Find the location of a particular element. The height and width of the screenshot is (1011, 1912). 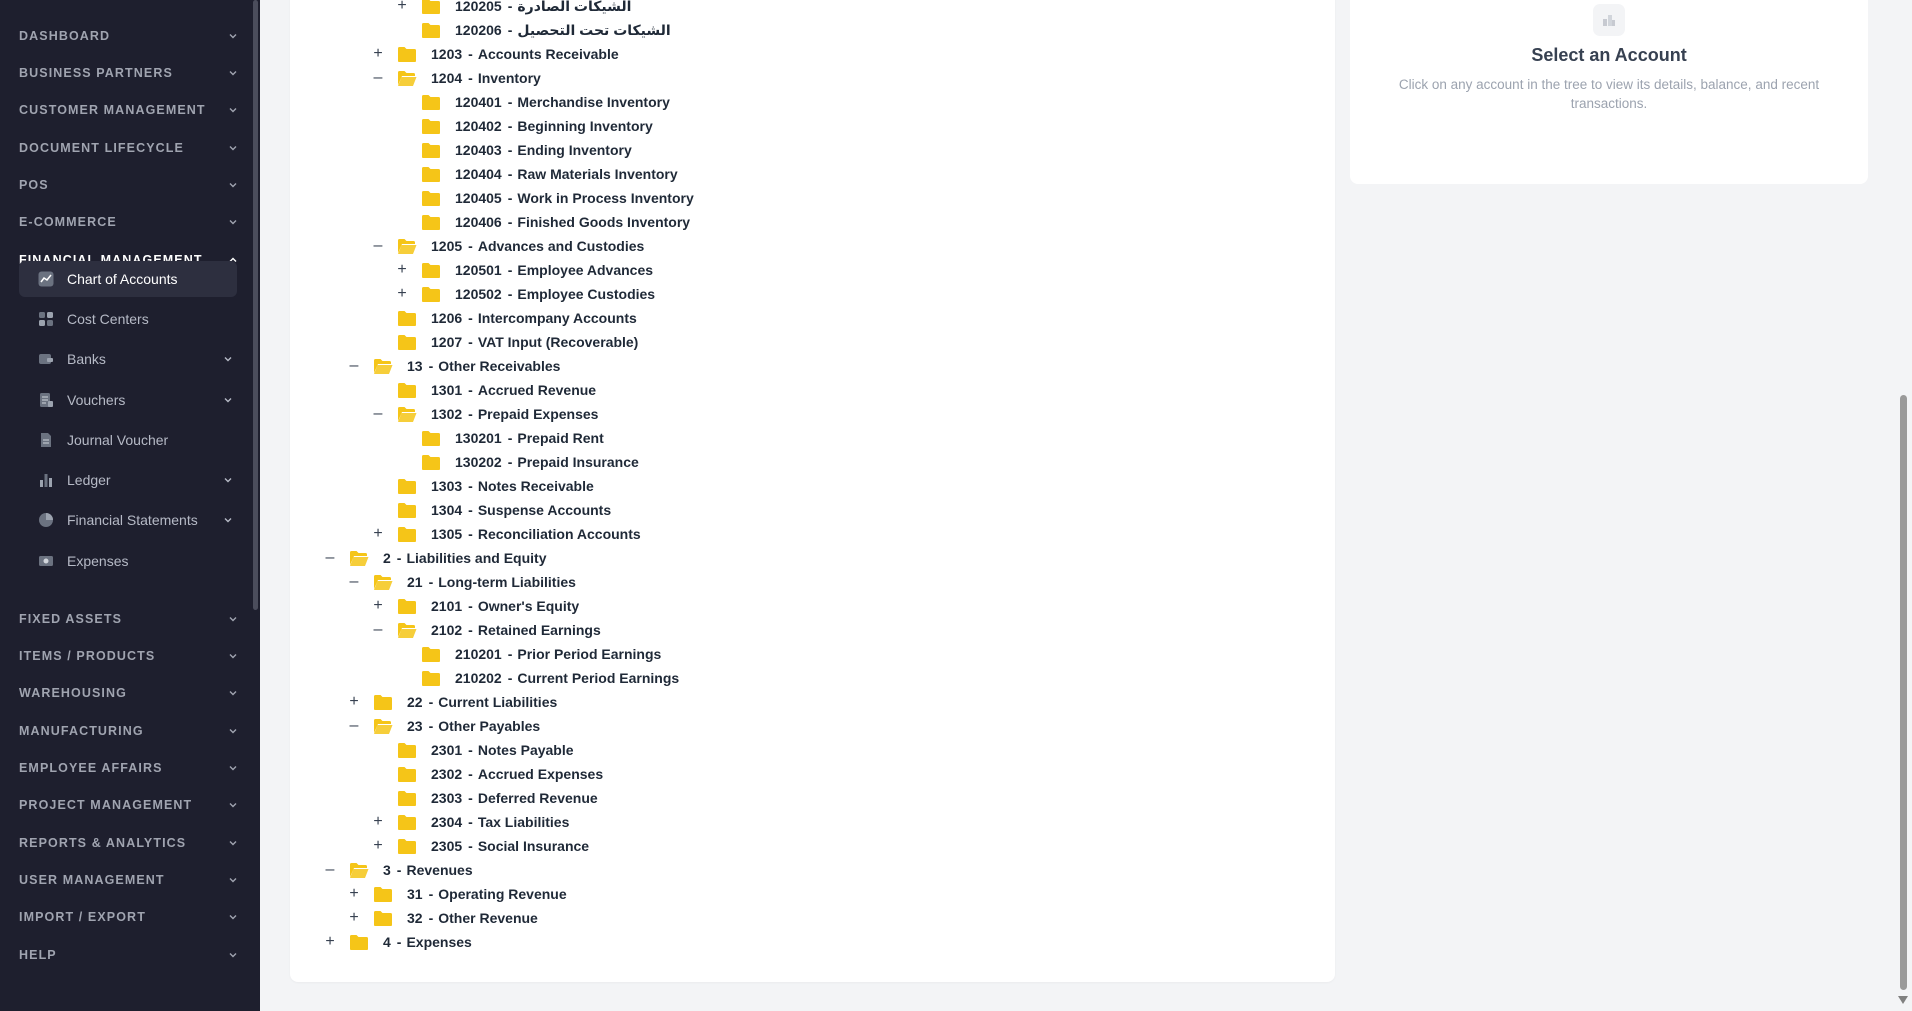

tree-node: – 2102- Retained Earnings is located at coordinates (486, 630).